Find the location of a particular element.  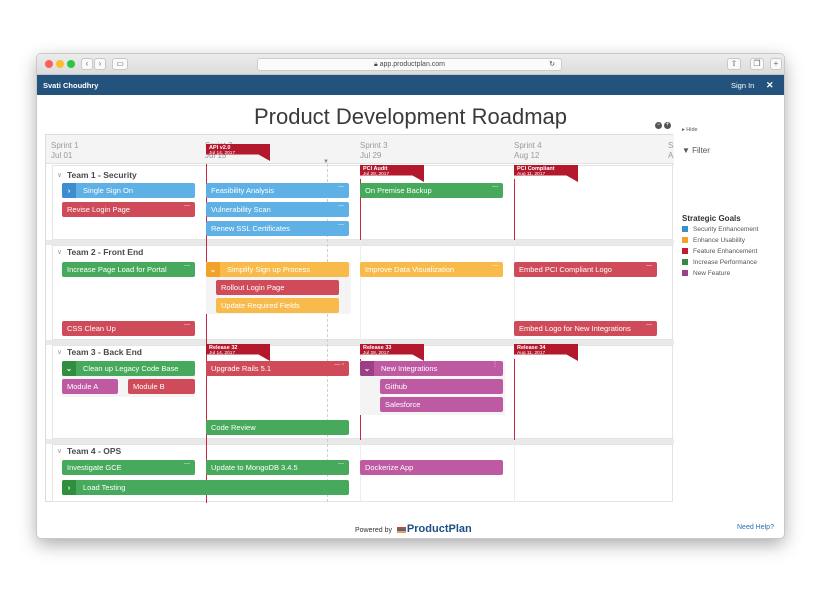

powered-by: Powered by ProductPlan is located at coordinates (413, 529).